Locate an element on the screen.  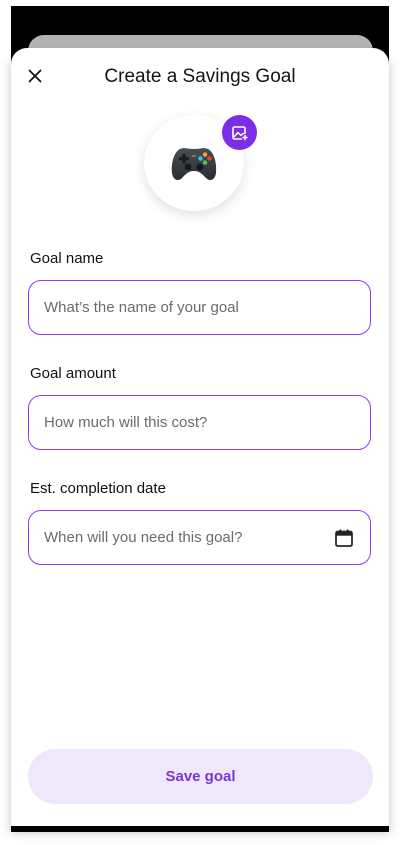
game-controller-icon is located at coordinates (194, 164).